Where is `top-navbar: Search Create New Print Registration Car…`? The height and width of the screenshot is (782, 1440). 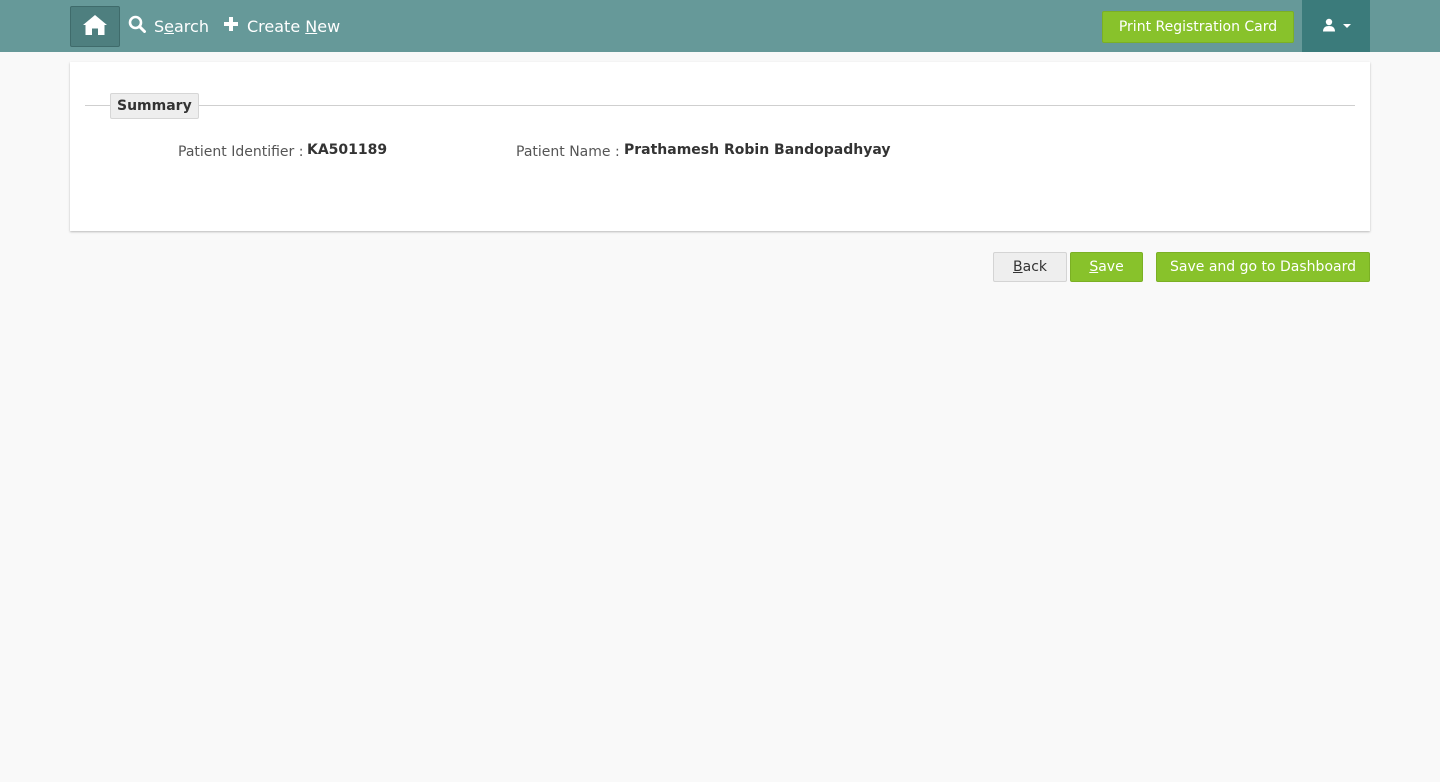
top-navbar: Search Create New Print Registration Car… is located at coordinates (720, 26).